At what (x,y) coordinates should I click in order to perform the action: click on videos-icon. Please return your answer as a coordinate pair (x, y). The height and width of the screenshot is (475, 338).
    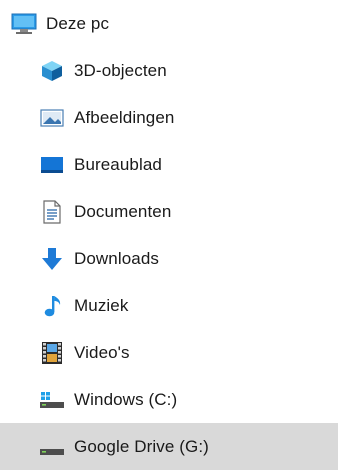
    Looking at the image, I should click on (52, 353).